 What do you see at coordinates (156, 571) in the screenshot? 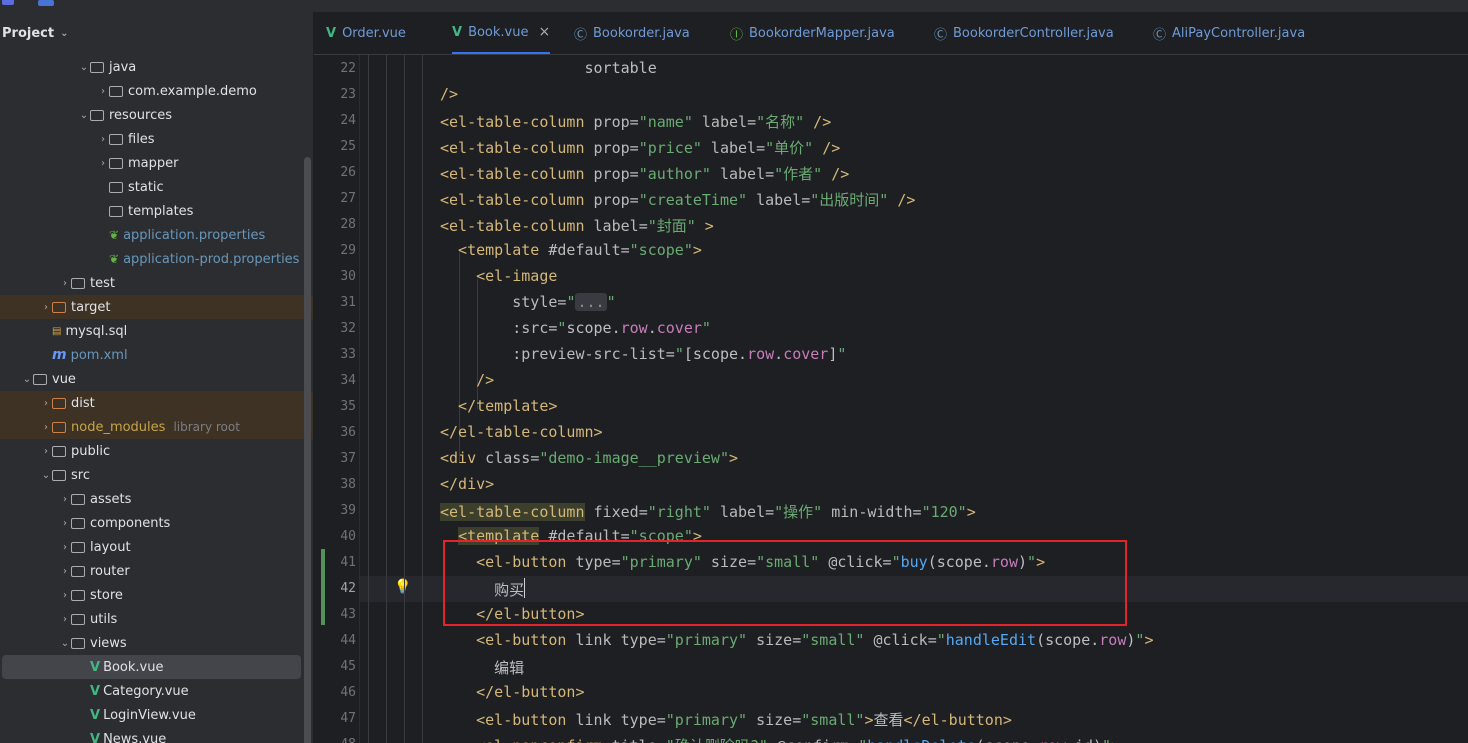
I see `tree-item-router: › router` at bounding box center [156, 571].